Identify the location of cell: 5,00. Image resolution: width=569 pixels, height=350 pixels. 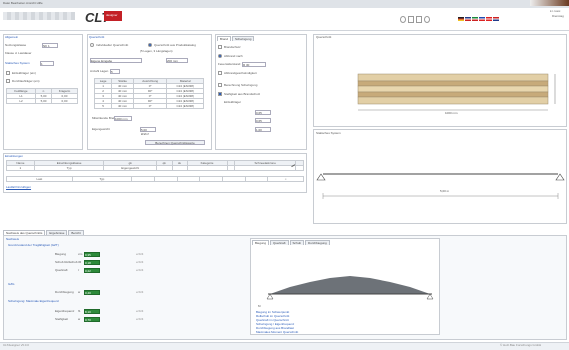
(43, 101).